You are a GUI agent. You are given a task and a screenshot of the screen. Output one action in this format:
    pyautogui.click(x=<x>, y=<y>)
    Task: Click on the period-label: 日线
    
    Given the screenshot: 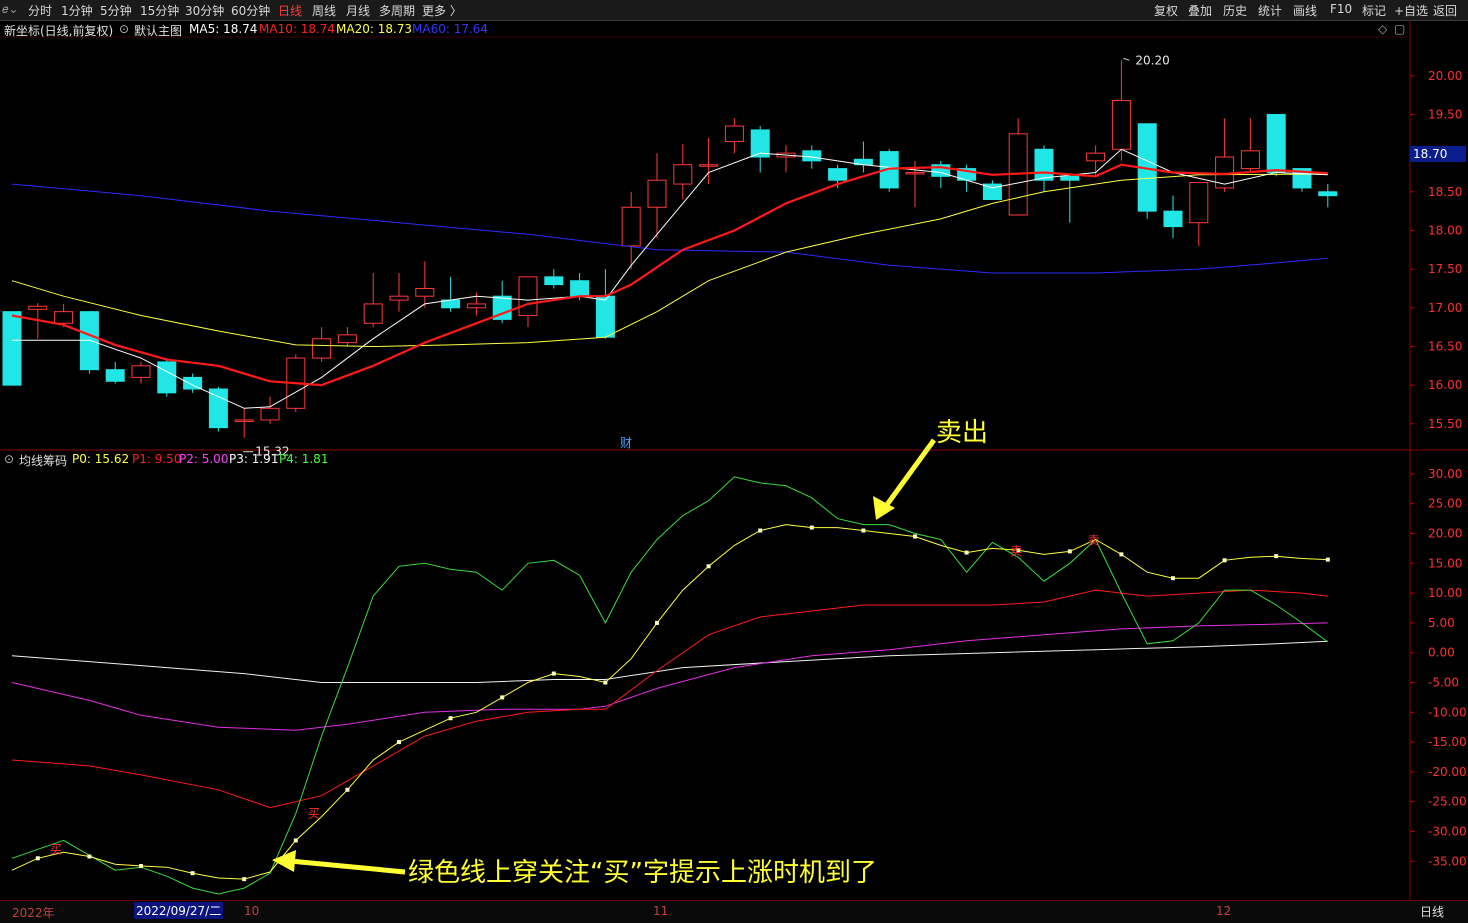 What is the action you would take?
    pyautogui.click(x=1432, y=911)
    